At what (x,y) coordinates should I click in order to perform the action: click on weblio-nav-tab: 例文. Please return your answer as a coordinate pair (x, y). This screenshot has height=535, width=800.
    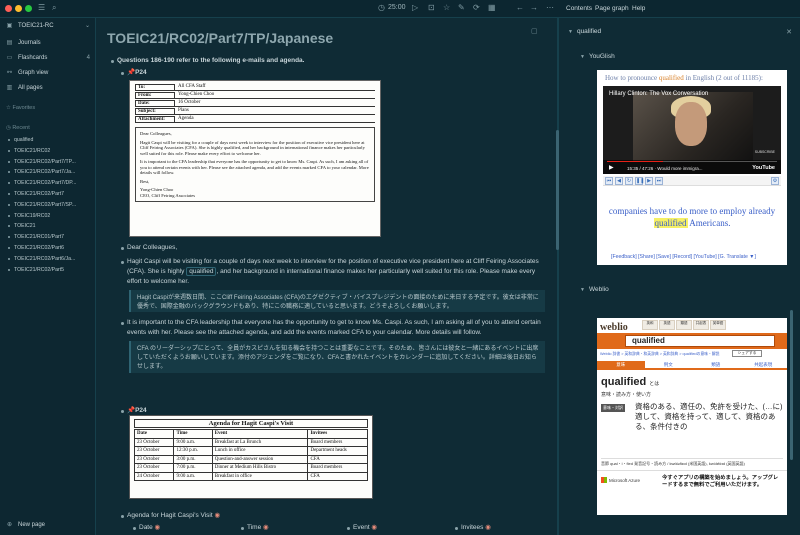
    Looking at the image, I should click on (669, 364).